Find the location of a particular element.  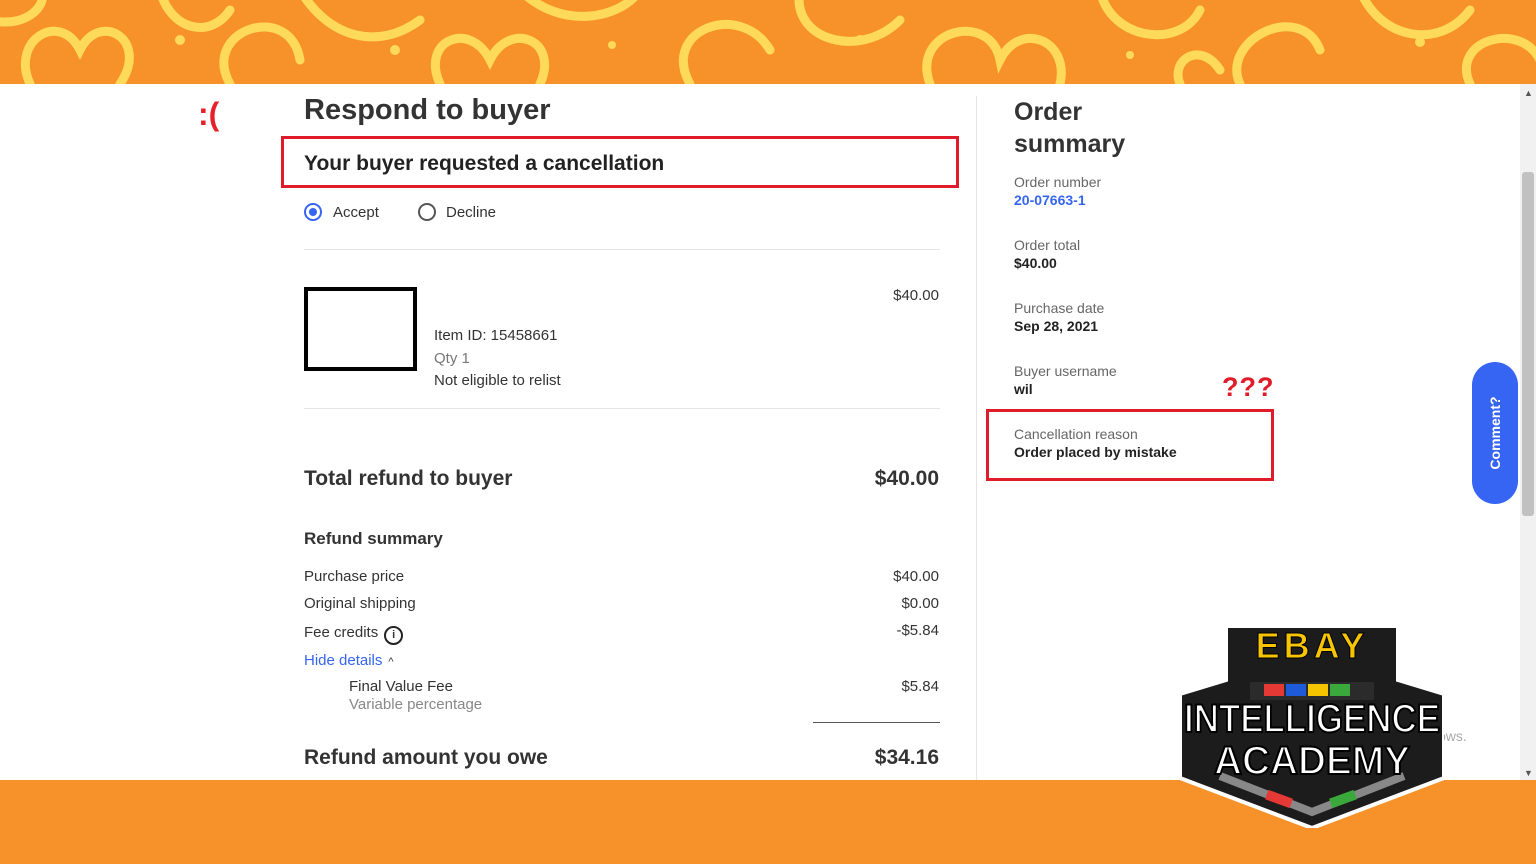

column-divider is located at coordinates (976, 438).